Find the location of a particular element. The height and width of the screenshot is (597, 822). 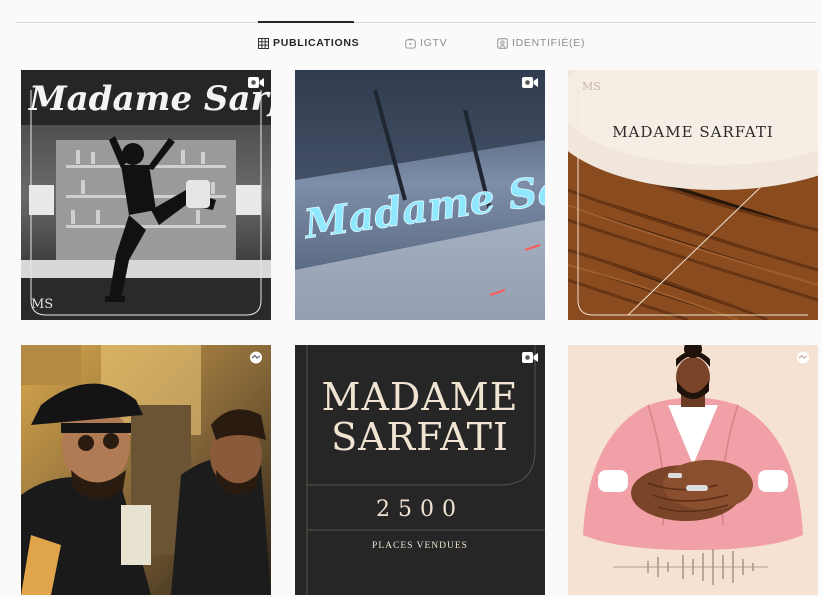

post-tile-2: Madame Sarfati is located at coordinates (420, 195).